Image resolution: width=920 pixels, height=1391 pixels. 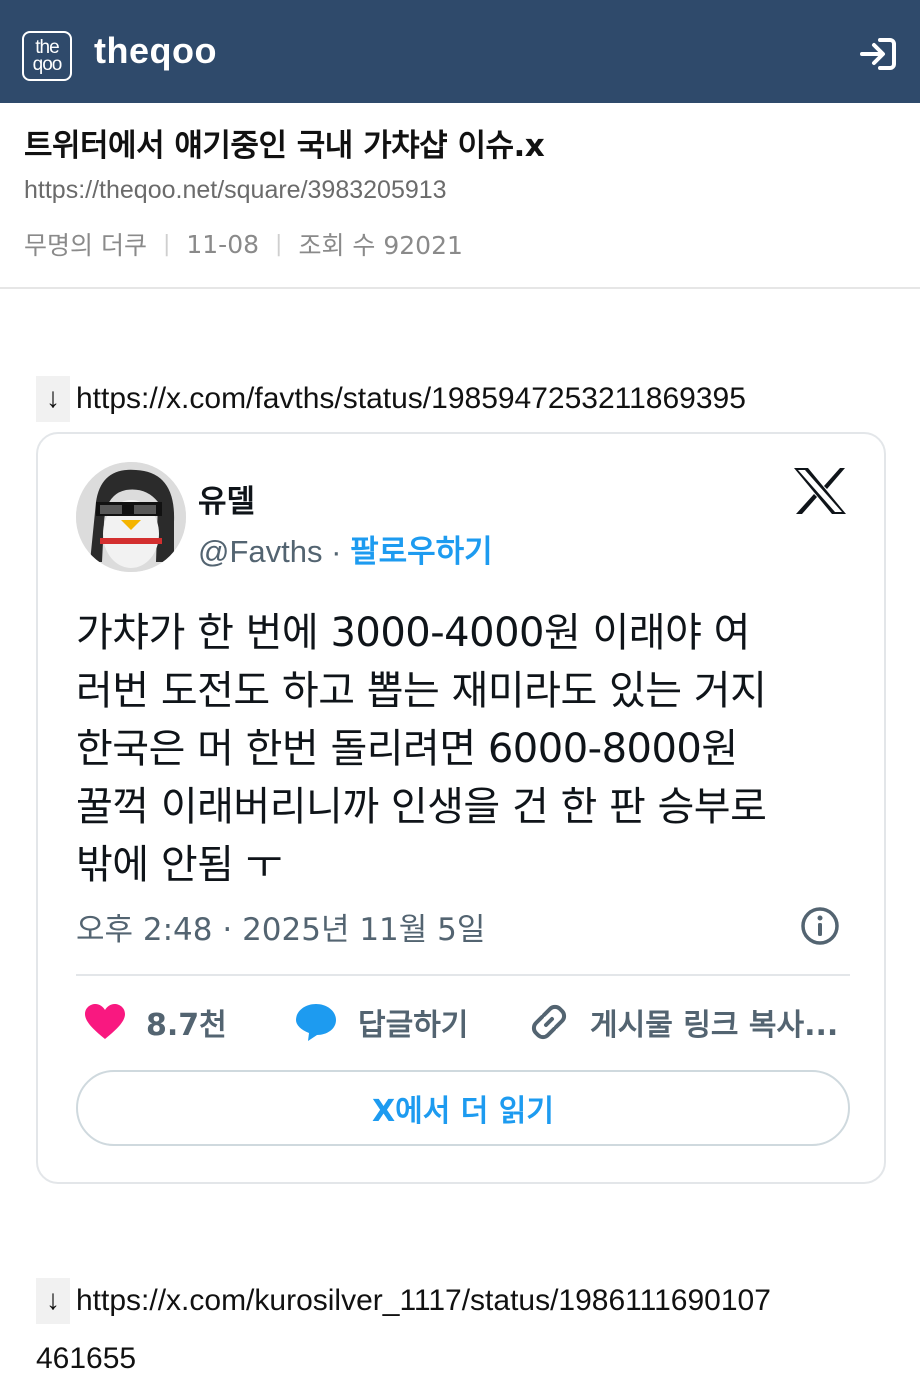 What do you see at coordinates (421, 691) in the screenshot?
I see `tweet-line: 러번 도전도 하고 뽑는 재미라도 있는 거지` at bounding box center [421, 691].